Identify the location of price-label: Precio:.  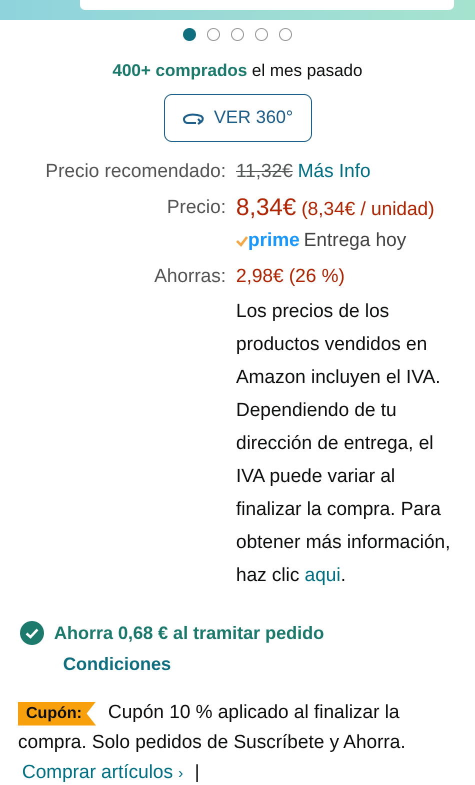
(196, 208).